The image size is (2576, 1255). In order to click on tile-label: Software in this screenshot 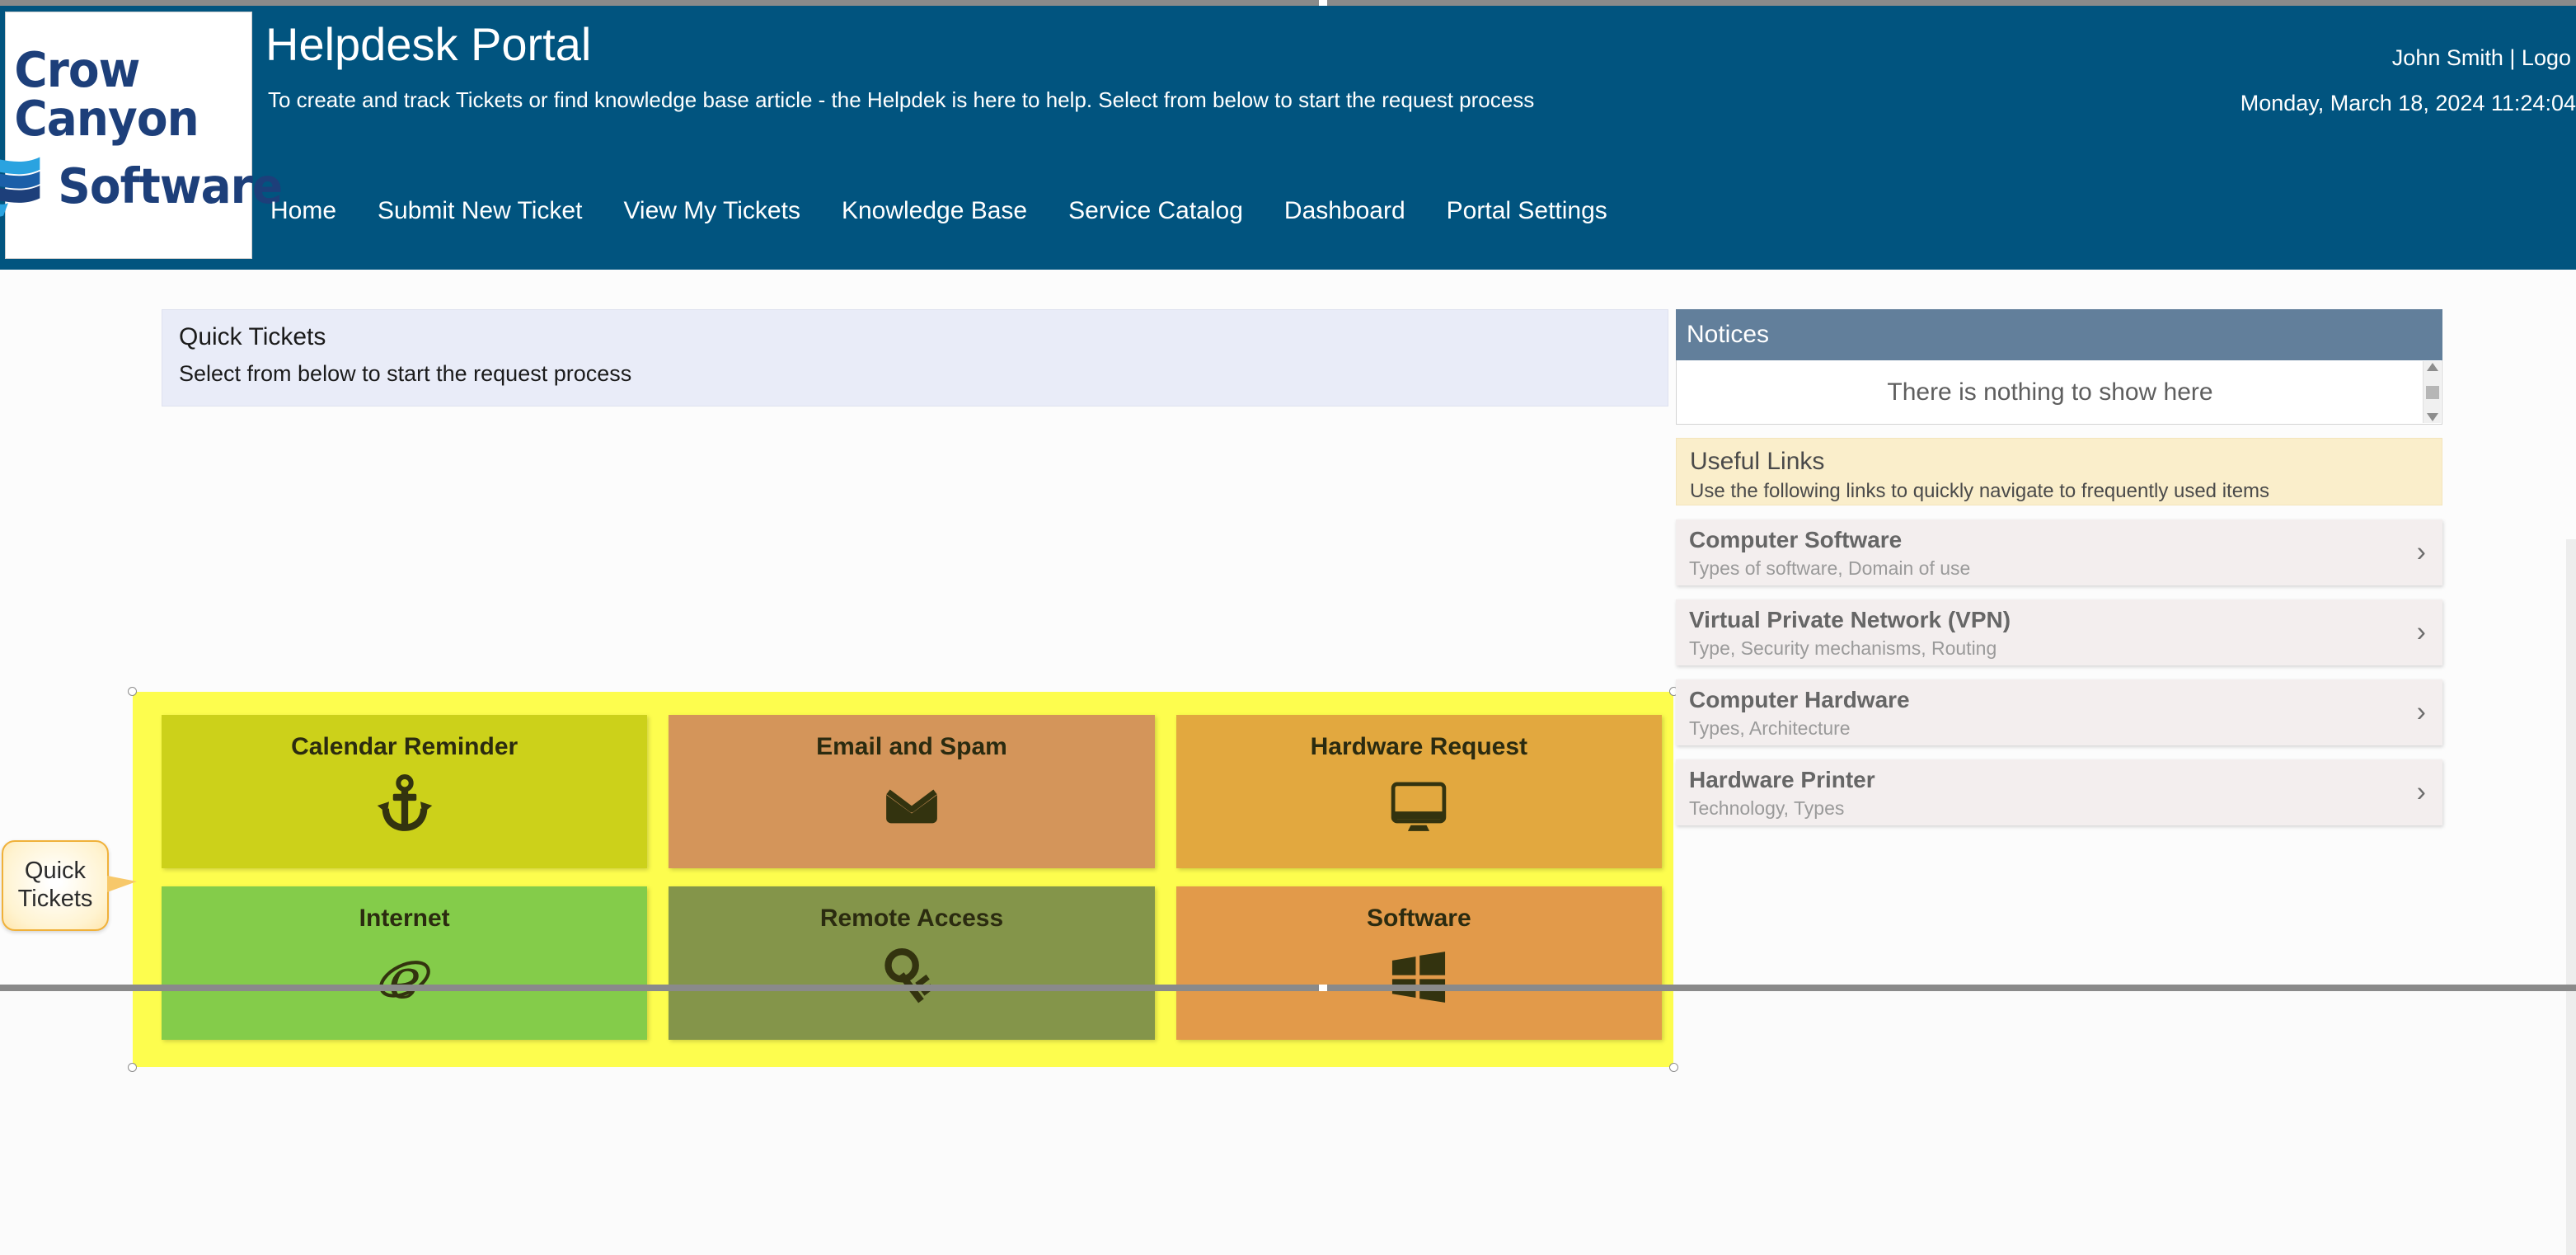, I will do `click(1419, 919)`.